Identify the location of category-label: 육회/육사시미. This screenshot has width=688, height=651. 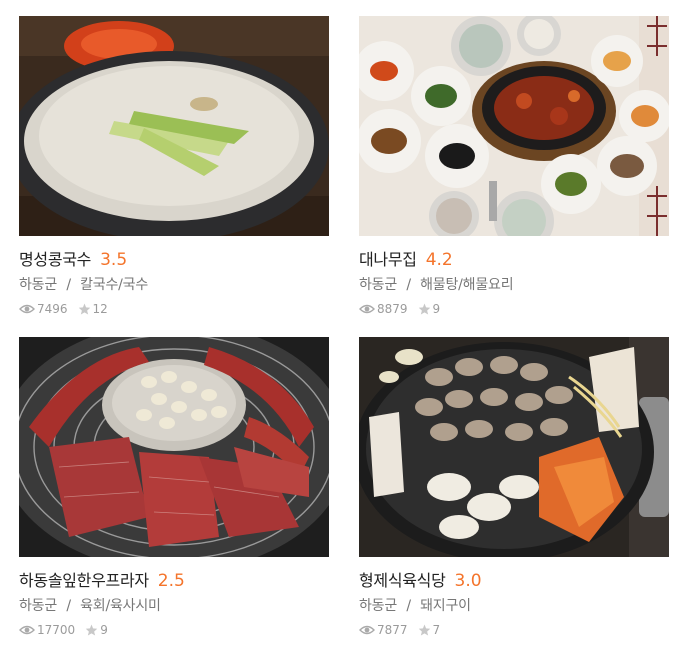
(120, 606).